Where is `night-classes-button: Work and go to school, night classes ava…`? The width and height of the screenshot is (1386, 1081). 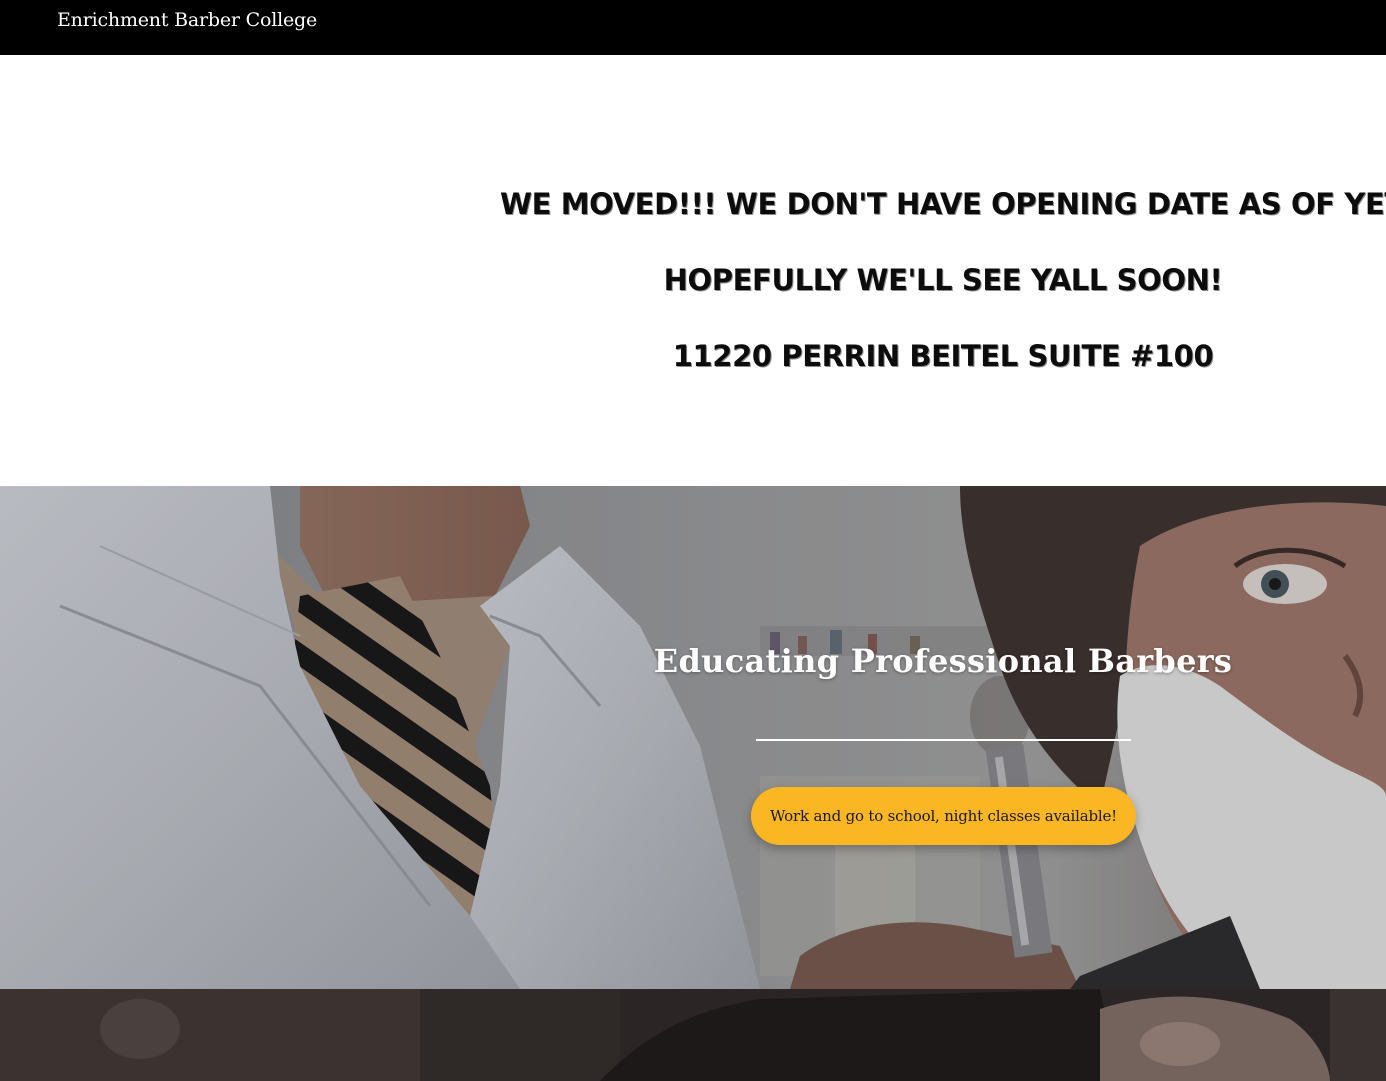
night-classes-button: Work and go to school, night classes ava… is located at coordinates (943, 816).